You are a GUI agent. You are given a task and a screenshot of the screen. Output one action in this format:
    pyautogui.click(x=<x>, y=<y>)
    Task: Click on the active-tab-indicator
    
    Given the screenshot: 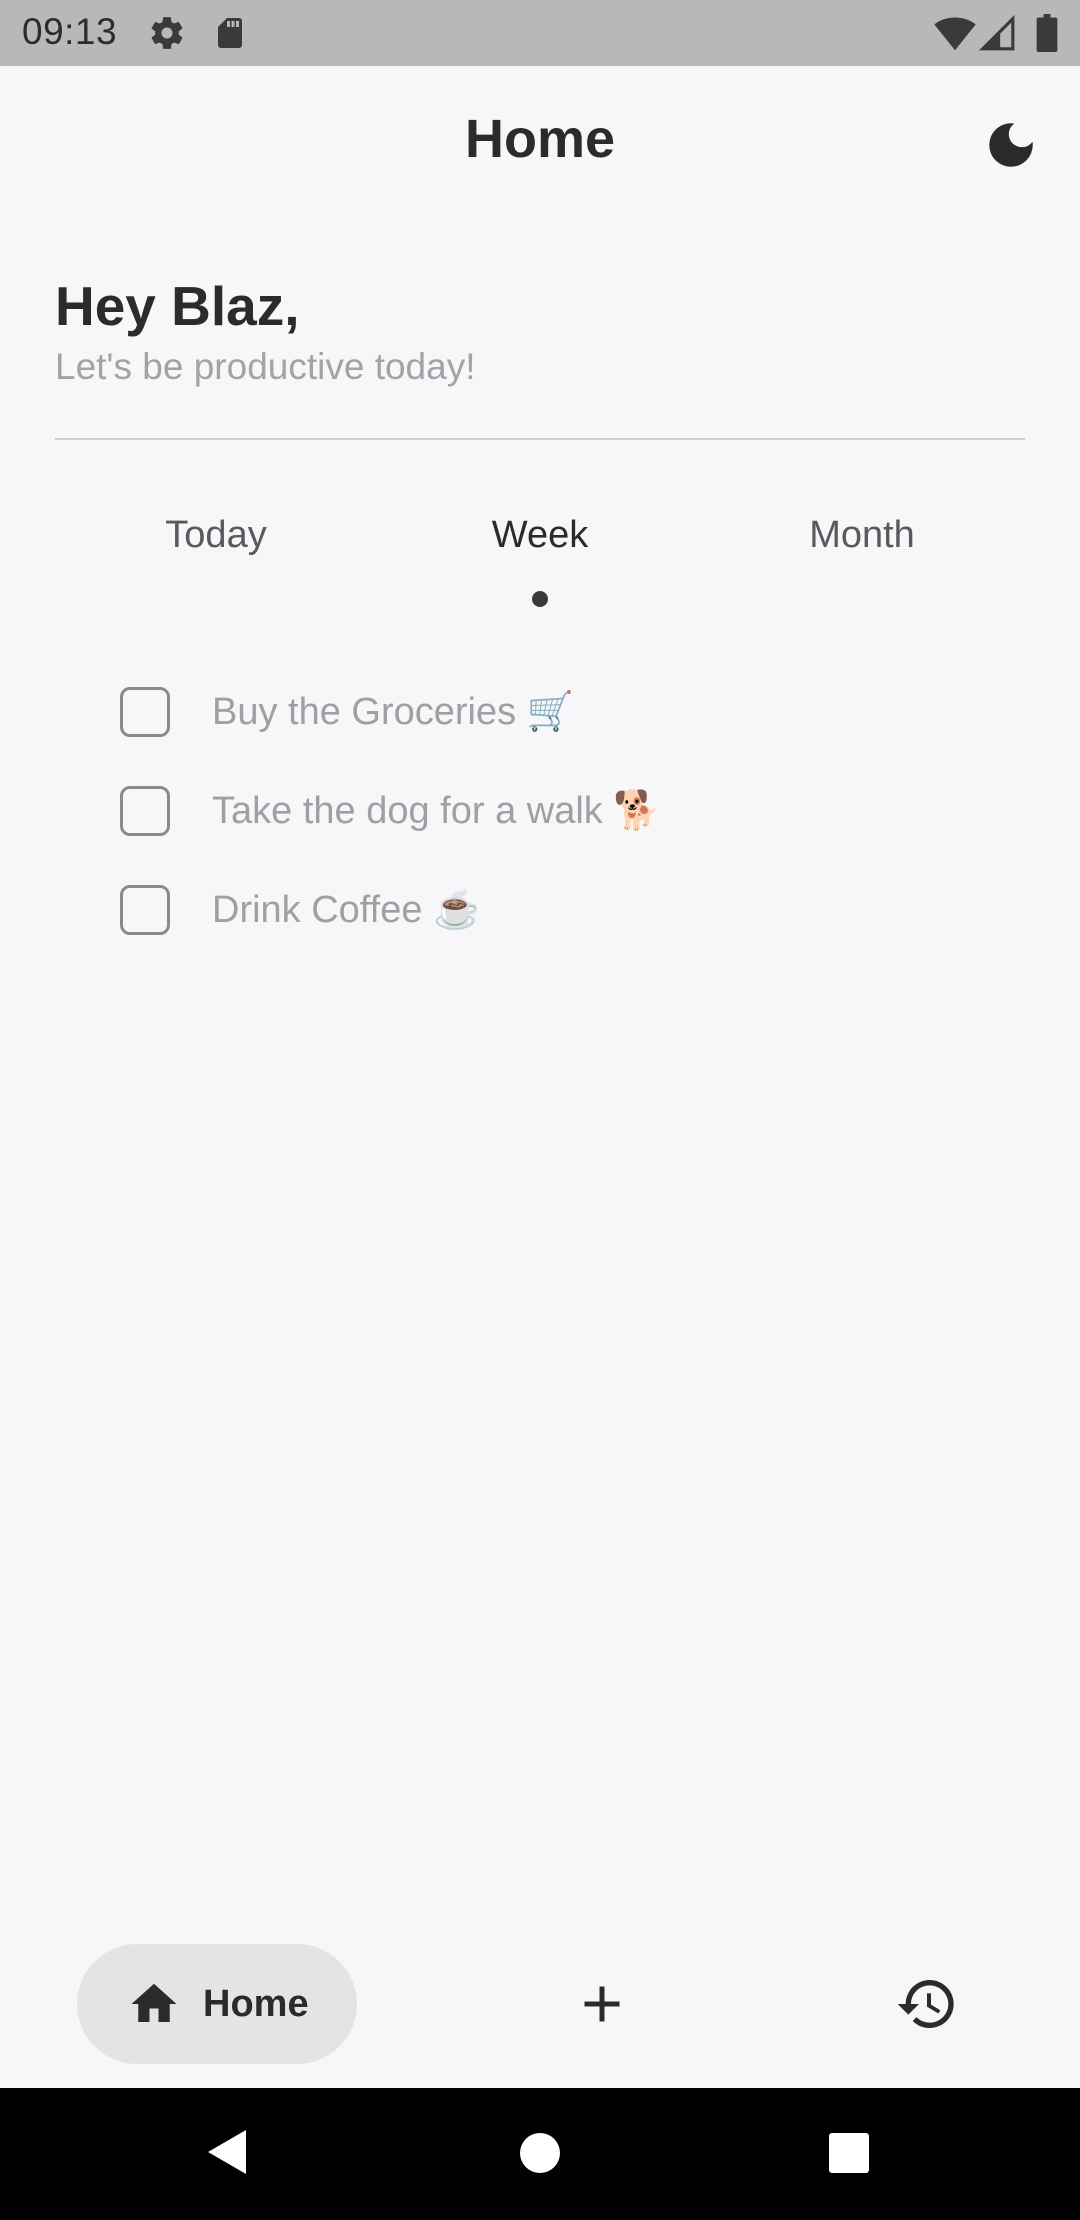 What is the action you would take?
    pyautogui.click(x=540, y=599)
    